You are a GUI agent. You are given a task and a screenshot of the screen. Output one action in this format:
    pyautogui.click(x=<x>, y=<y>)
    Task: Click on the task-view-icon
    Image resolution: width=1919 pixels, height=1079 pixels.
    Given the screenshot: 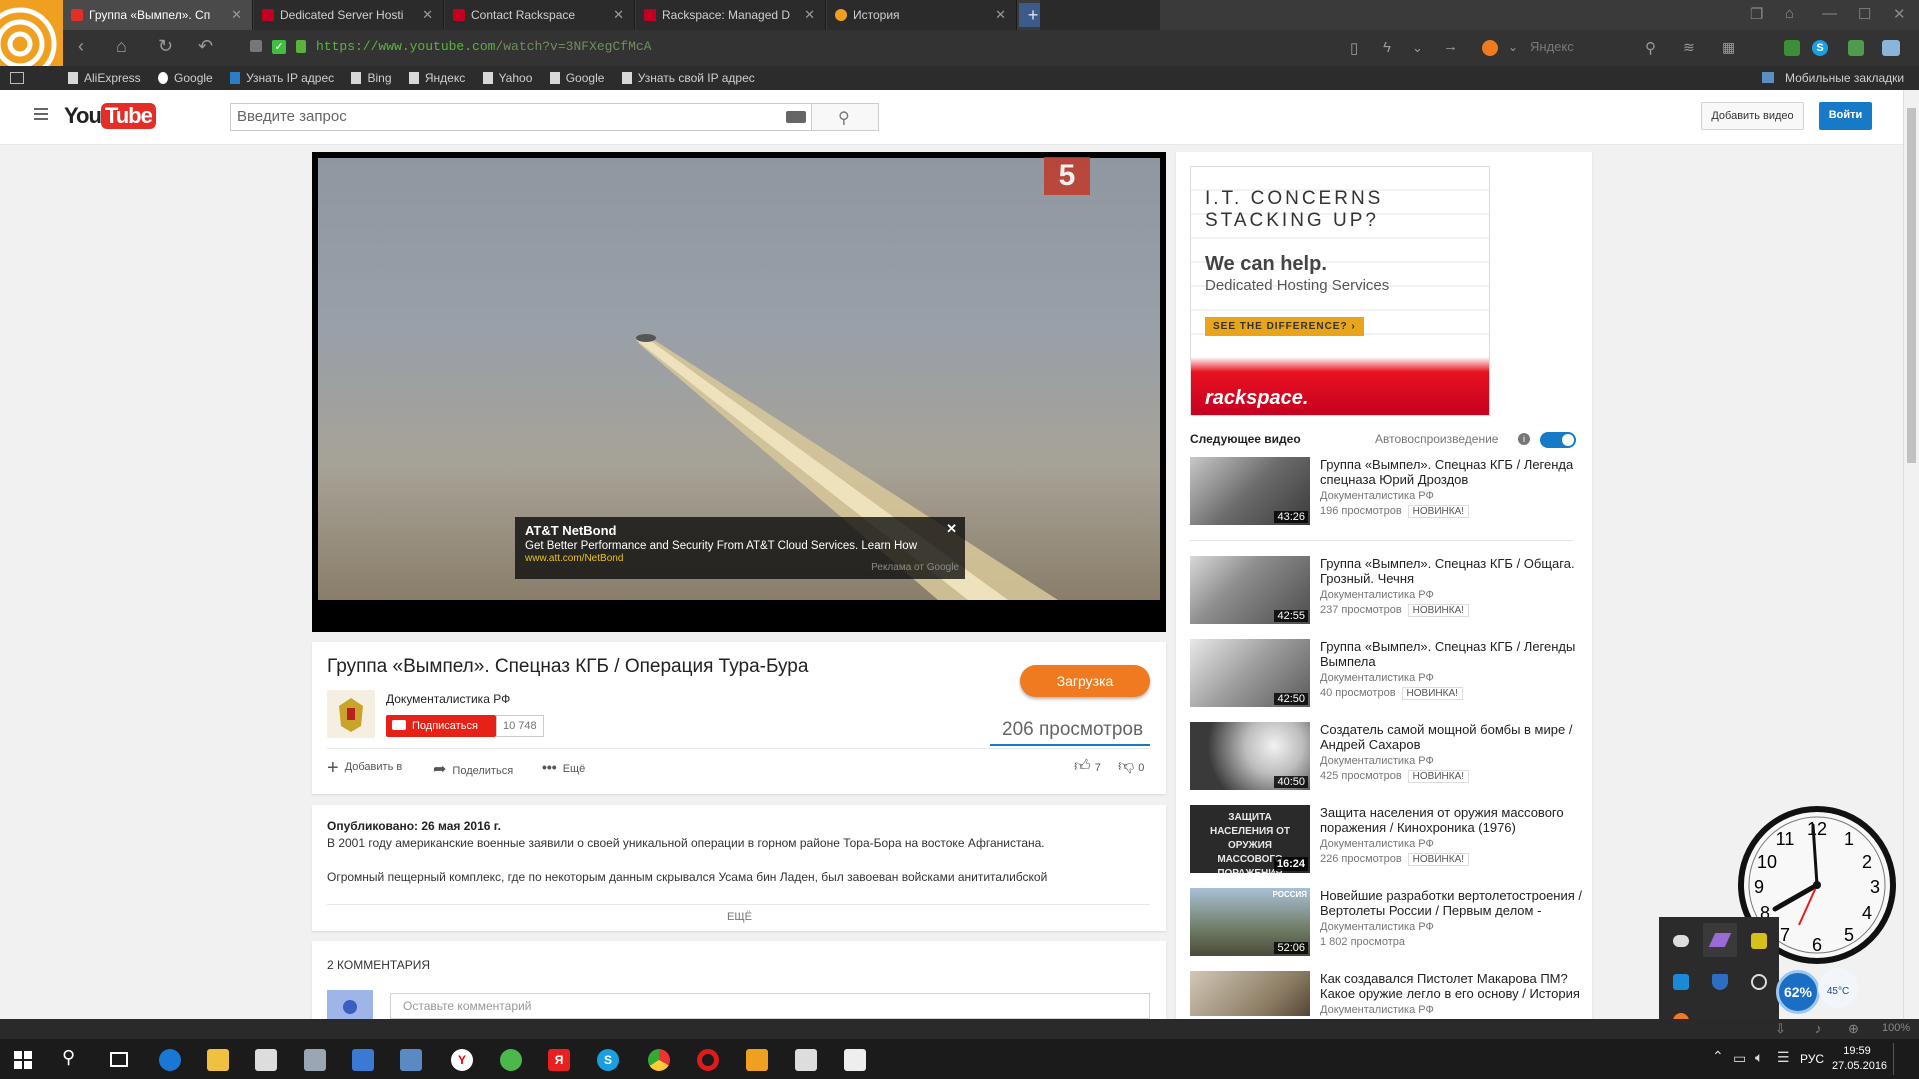 What is the action you would take?
    pyautogui.click(x=119, y=1059)
    